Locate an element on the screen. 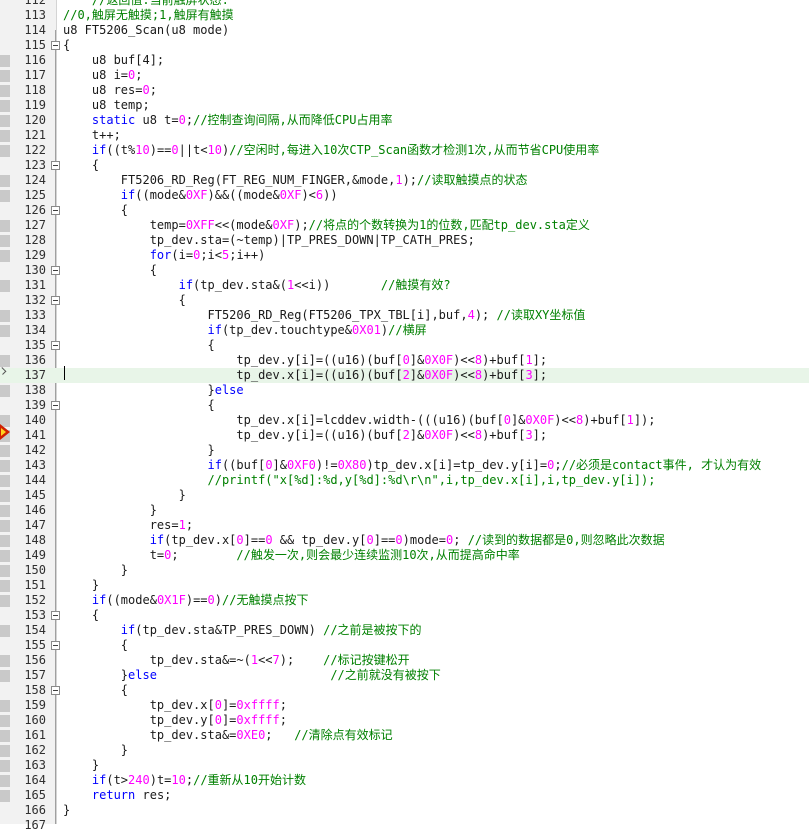 This screenshot has width=809, height=833. code-line: 134 if(tp_dev.touchtype&0X01)//横屏 is located at coordinates (404, 330).